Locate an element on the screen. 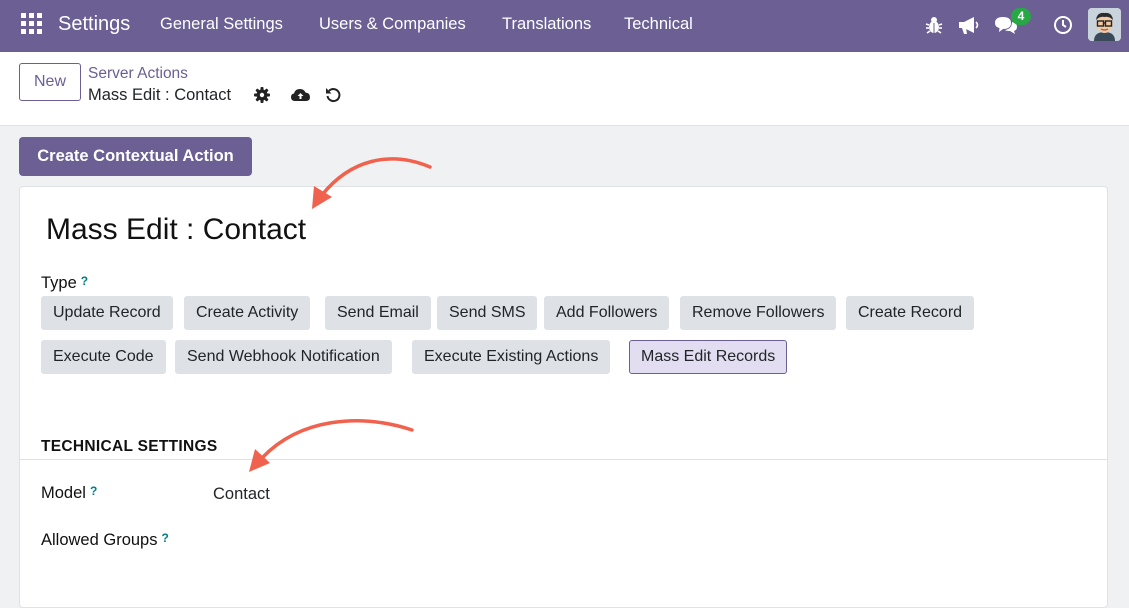 The height and width of the screenshot is (608, 1129). chat-count-badge: 4 is located at coordinates (1021, 16).